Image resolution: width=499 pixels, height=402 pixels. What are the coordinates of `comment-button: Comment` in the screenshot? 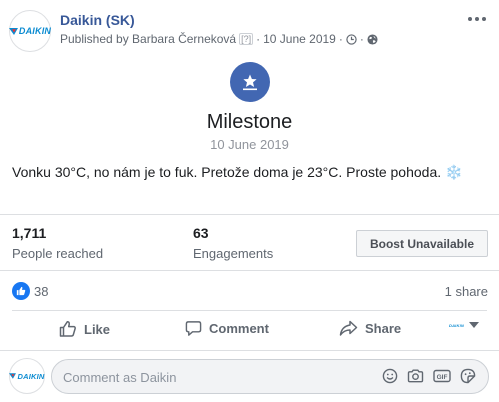 It's located at (227, 328).